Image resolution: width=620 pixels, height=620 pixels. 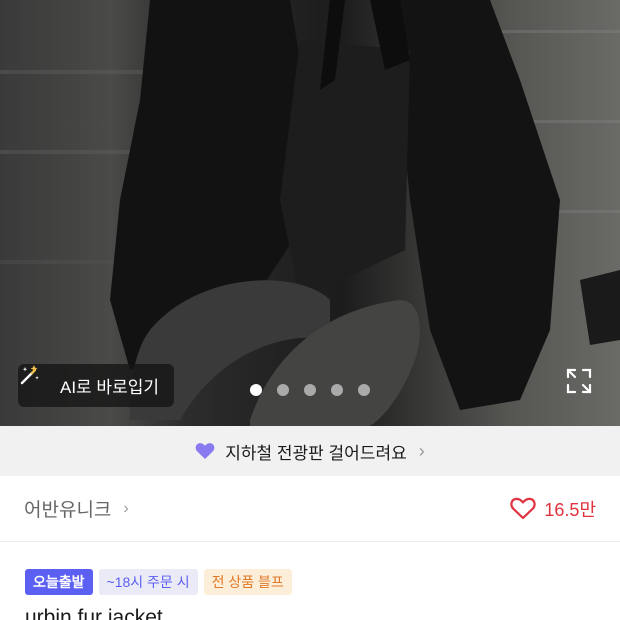 What do you see at coordinates (570, 509) in the screenshot?
I see `like-count: 16.5만` at bounding box center [570, 509].